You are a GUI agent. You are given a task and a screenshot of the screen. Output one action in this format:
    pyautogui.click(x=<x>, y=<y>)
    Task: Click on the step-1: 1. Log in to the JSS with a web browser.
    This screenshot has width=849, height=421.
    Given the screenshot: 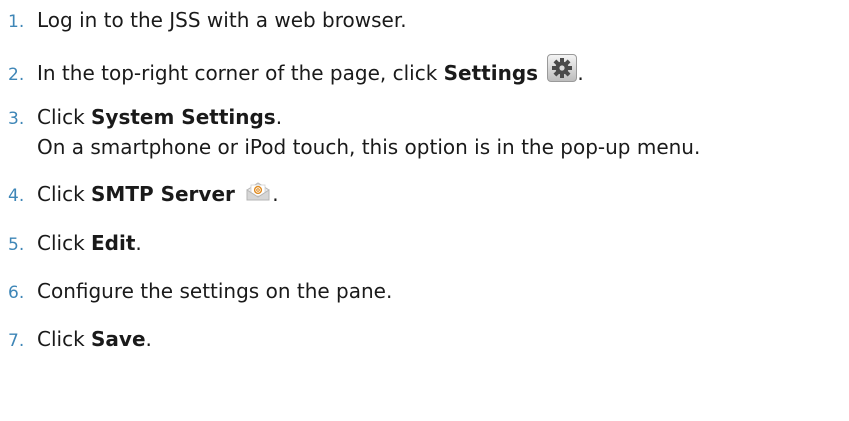 What is the action you would take?
    pyautogui.click(x=207, y=21)
    